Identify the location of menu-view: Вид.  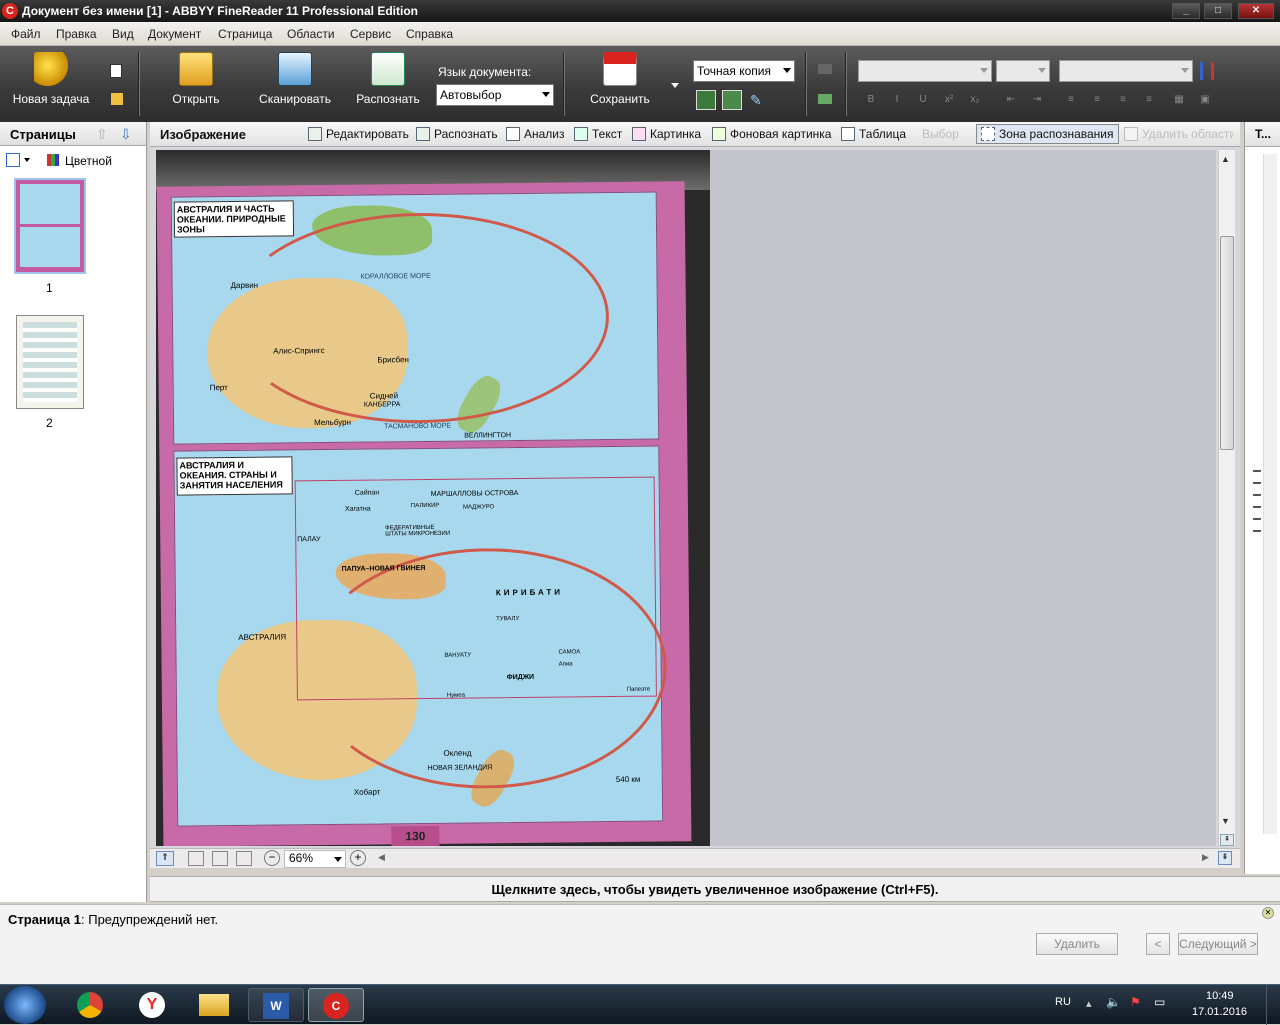
(123, 34).